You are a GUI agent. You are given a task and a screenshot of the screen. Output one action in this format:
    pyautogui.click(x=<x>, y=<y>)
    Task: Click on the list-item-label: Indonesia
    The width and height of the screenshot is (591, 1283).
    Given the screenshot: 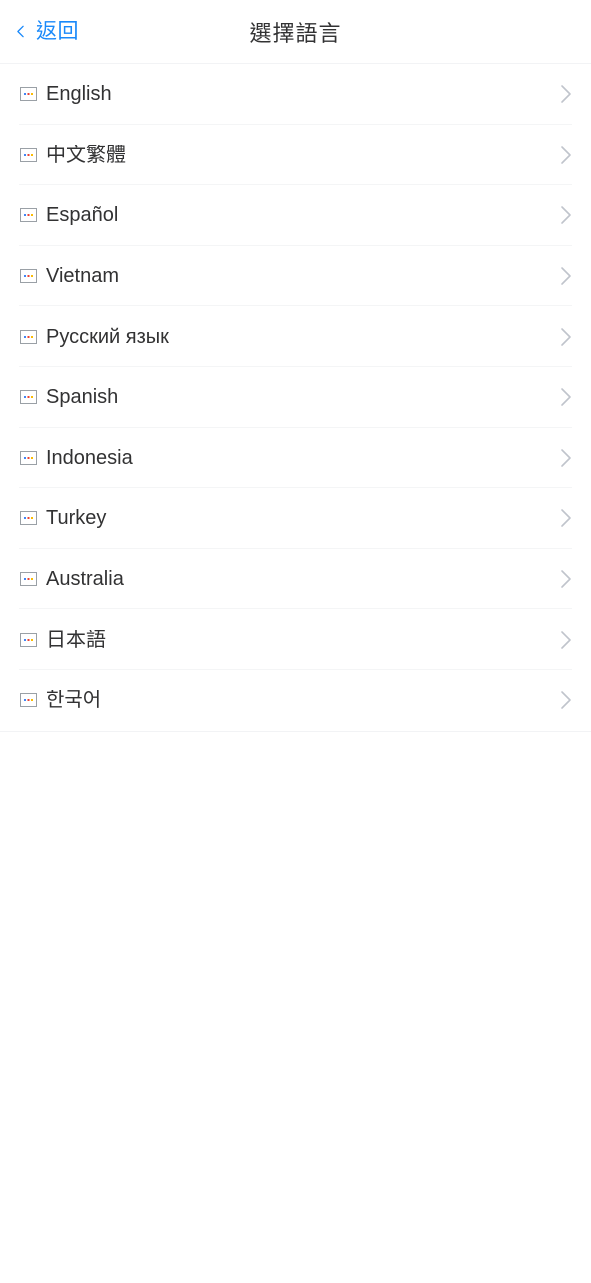 What is the action you would take?
    pyautogui.click(x=89, y=457)
    